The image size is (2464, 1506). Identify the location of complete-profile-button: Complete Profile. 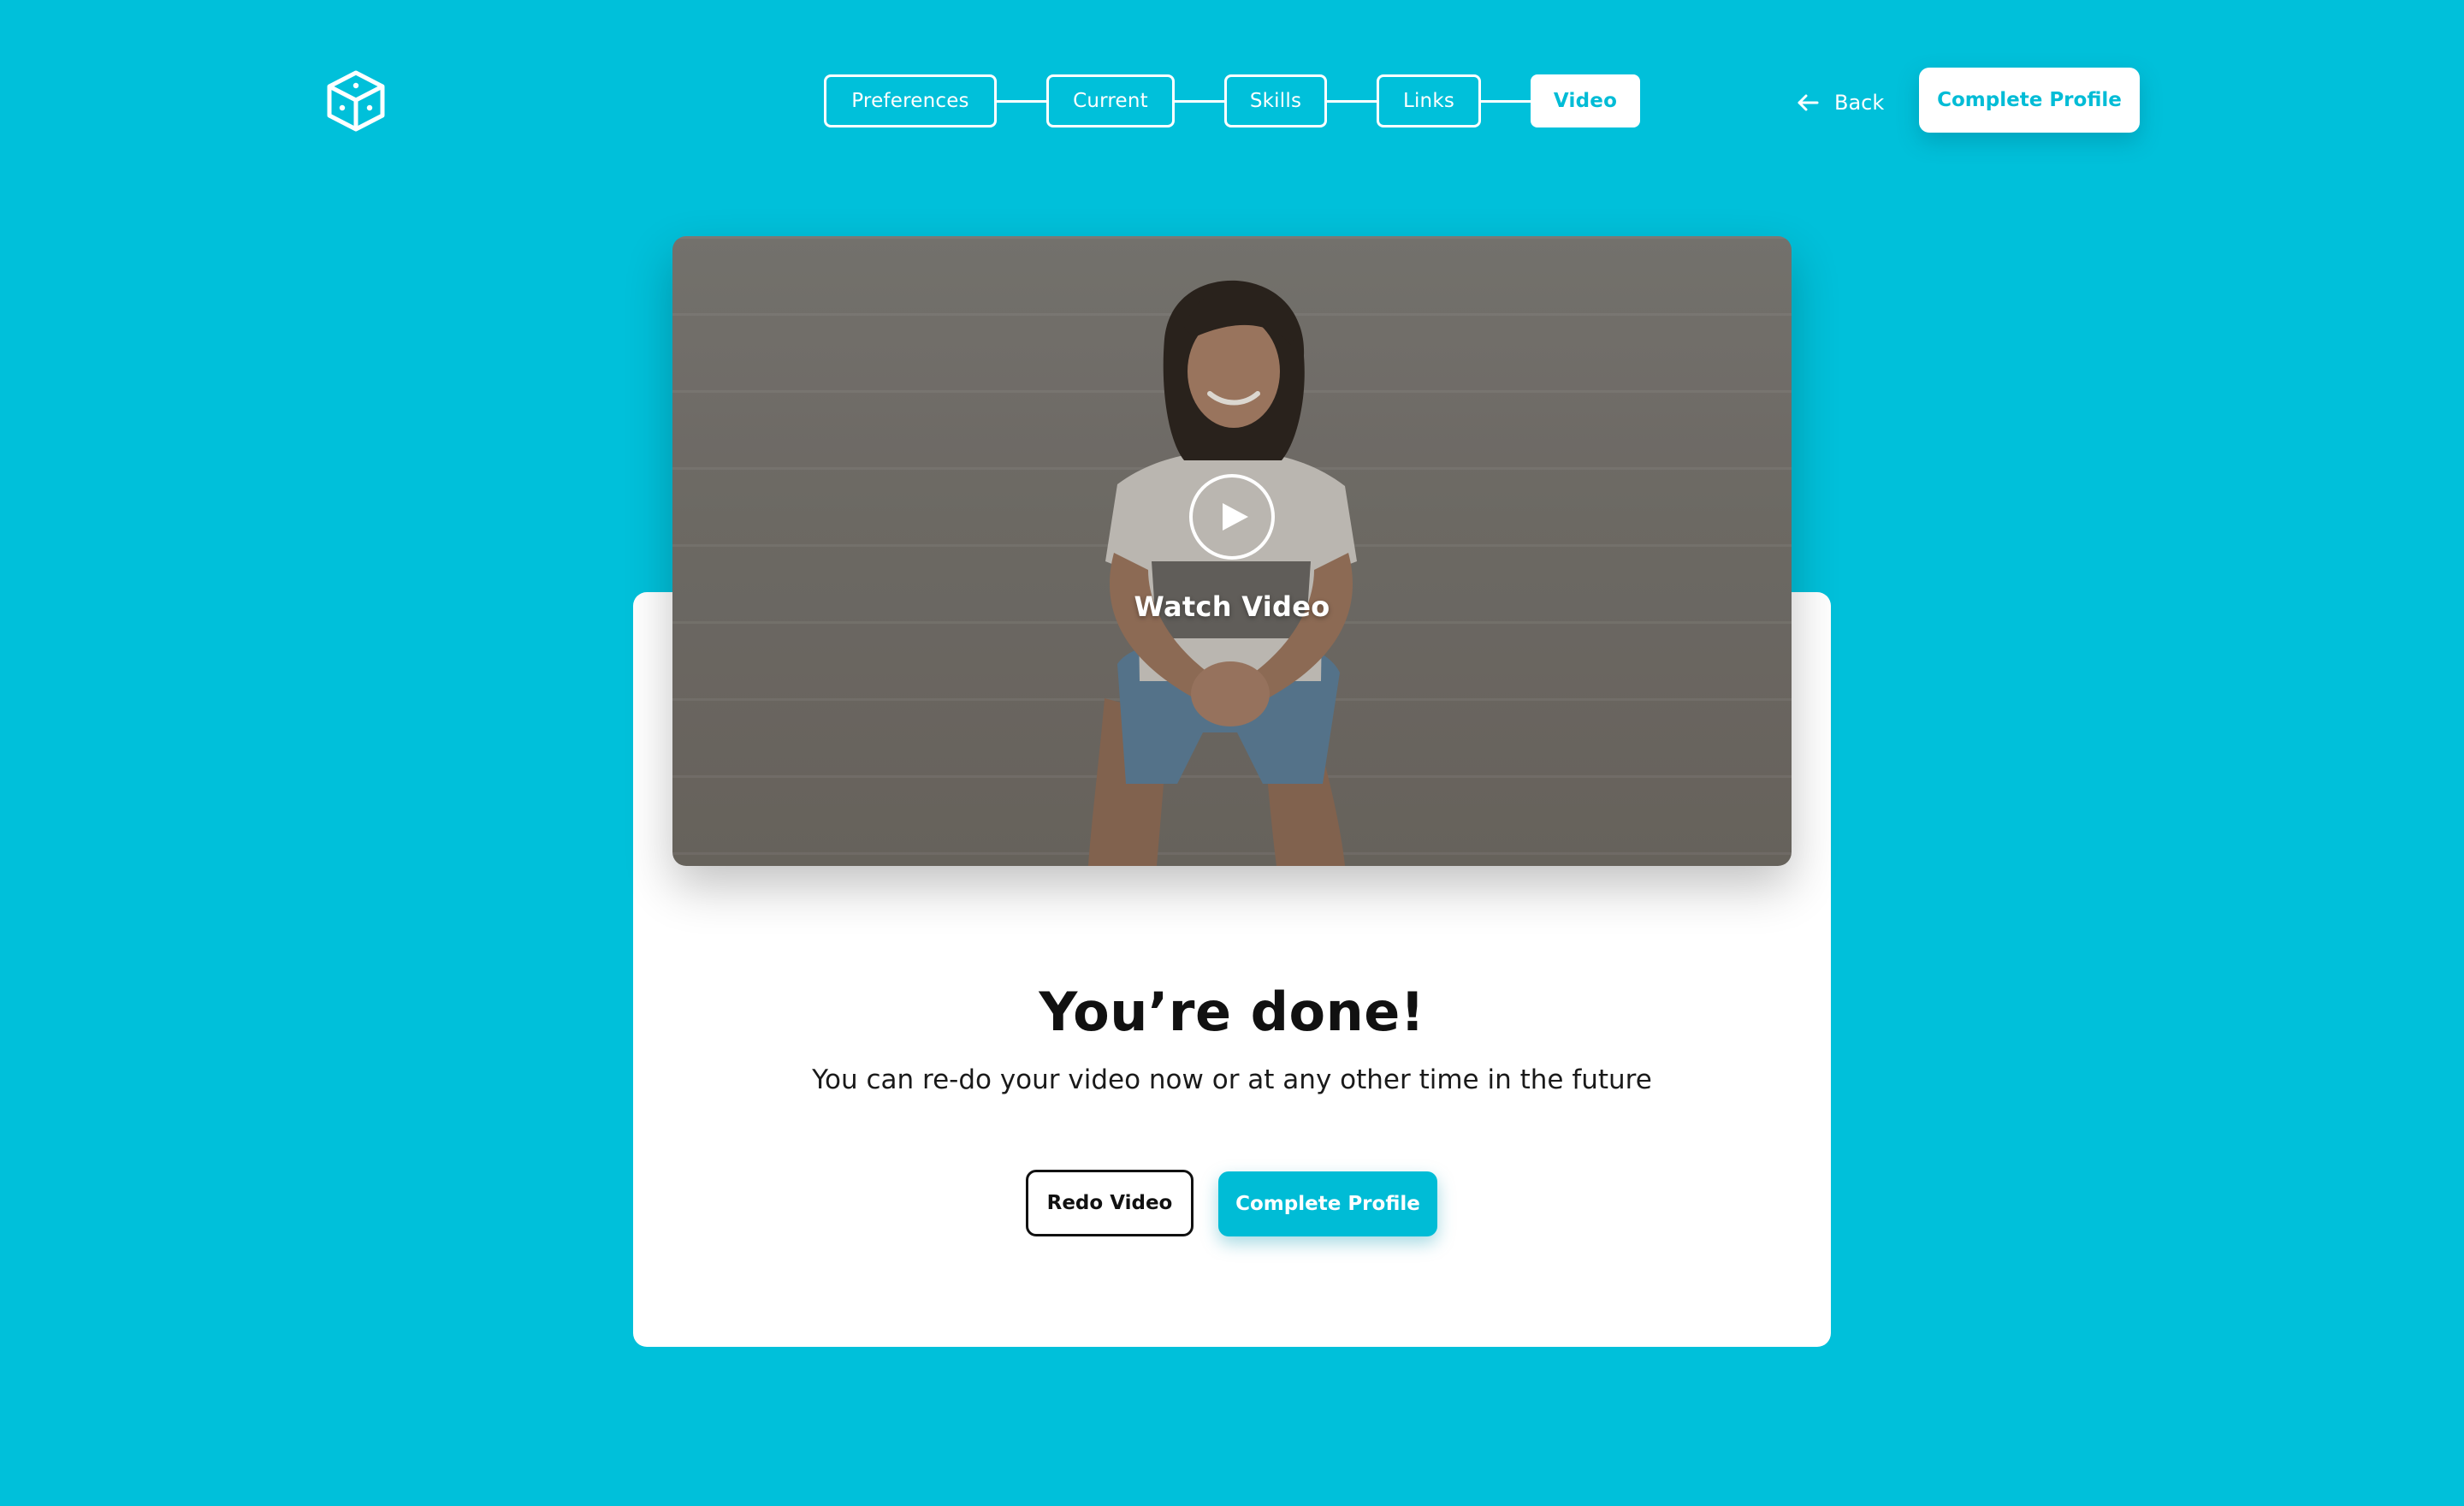
(1327, 1203).